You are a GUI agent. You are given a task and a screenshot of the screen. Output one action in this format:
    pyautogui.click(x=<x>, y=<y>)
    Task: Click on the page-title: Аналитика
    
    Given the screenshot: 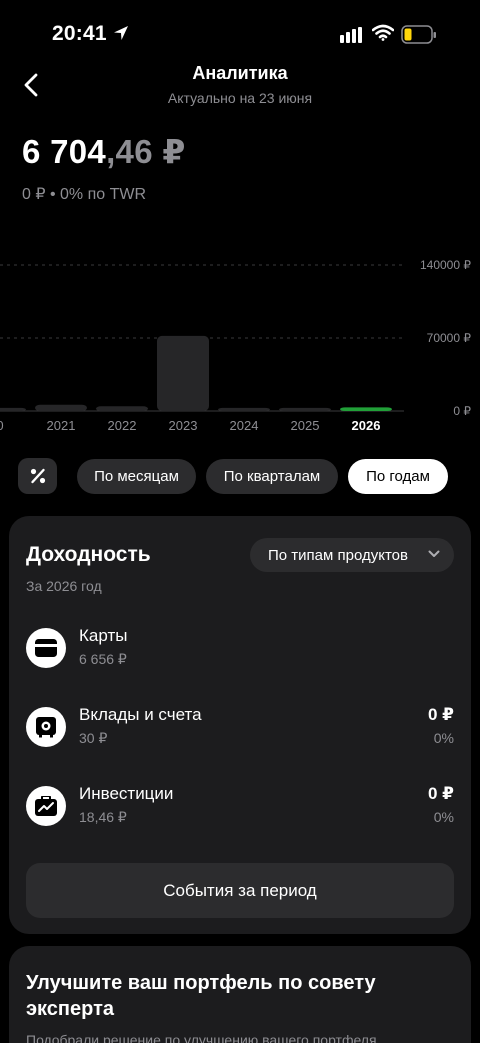 What is the action you would take?
    pyautogui.click(x=240, y=73)
    